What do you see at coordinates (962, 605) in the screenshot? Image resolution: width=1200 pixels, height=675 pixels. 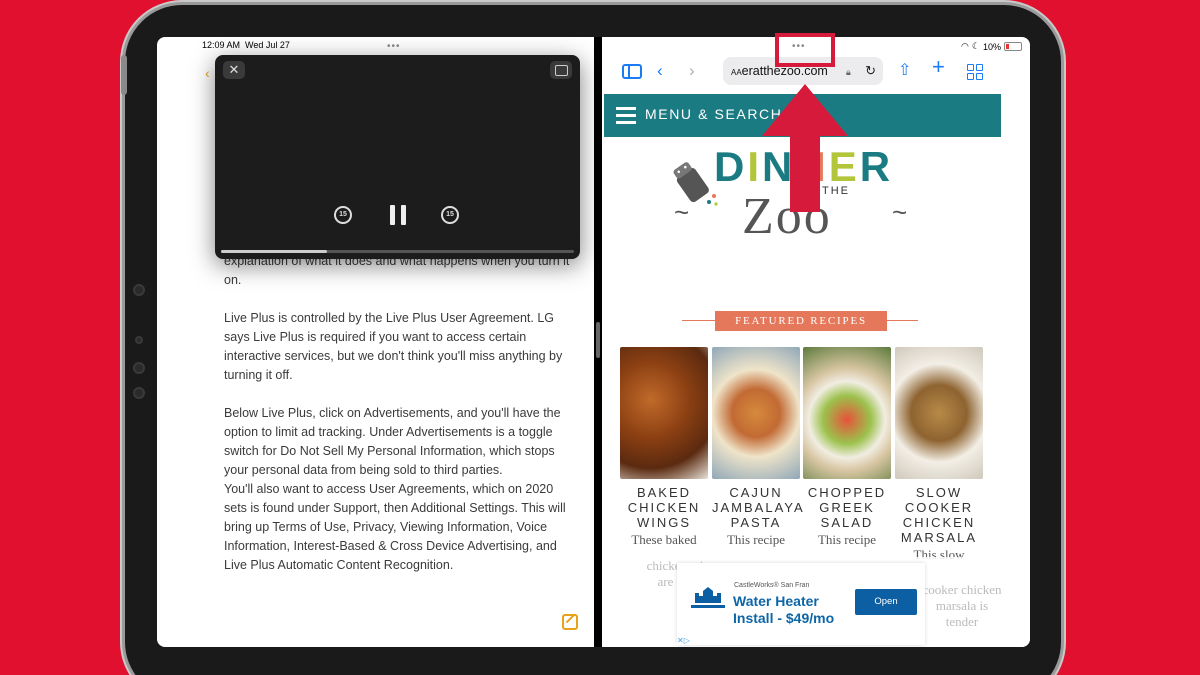 I see `recipe-faded-text: cooker chicken marsala is tender` at bounding box center [962, 605].